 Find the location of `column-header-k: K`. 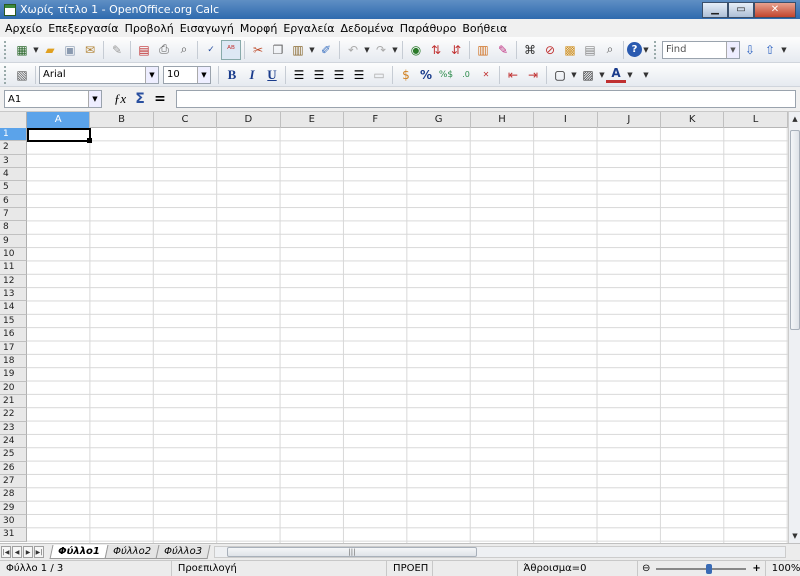

column-header-k: K is located at coordinates (693, 120).